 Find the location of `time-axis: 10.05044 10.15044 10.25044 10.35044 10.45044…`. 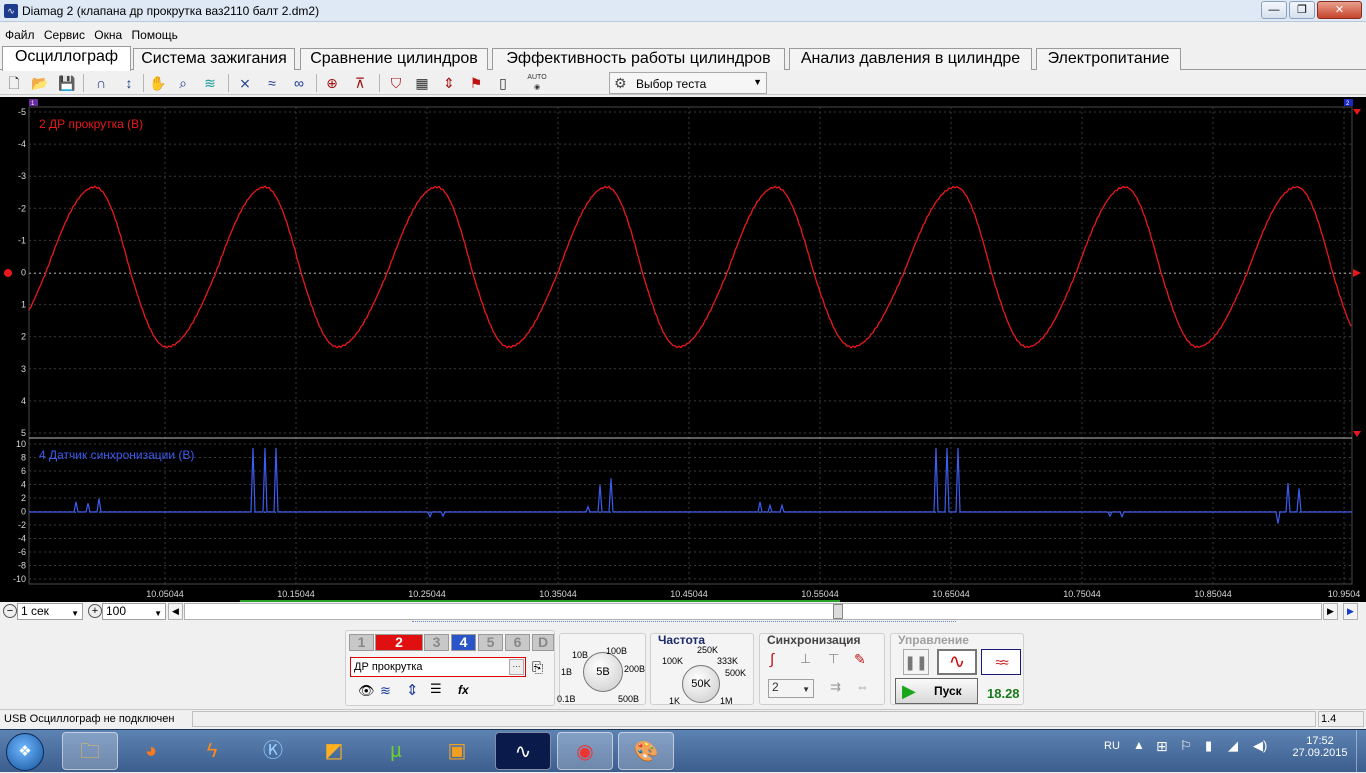

time-axis: 10.05044 10.15044 10.25044 10.35044 10.45044… is located at coordinates (683, 594).